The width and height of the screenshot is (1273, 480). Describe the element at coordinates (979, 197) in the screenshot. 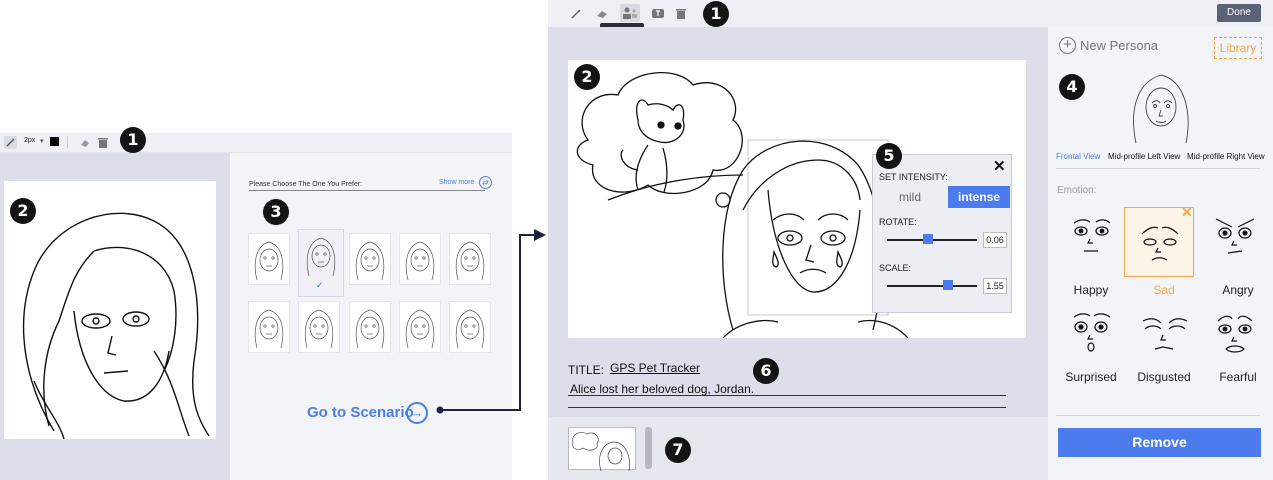

I see `intense-option: intense` at that location.